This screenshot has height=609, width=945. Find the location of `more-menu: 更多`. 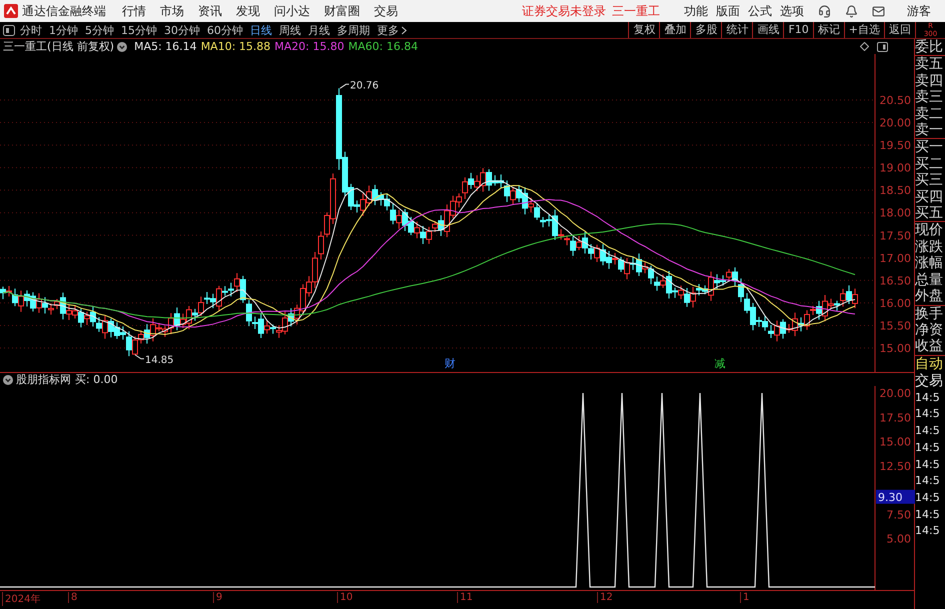

more-menu: 更多 is located at coordinates (388, 30).